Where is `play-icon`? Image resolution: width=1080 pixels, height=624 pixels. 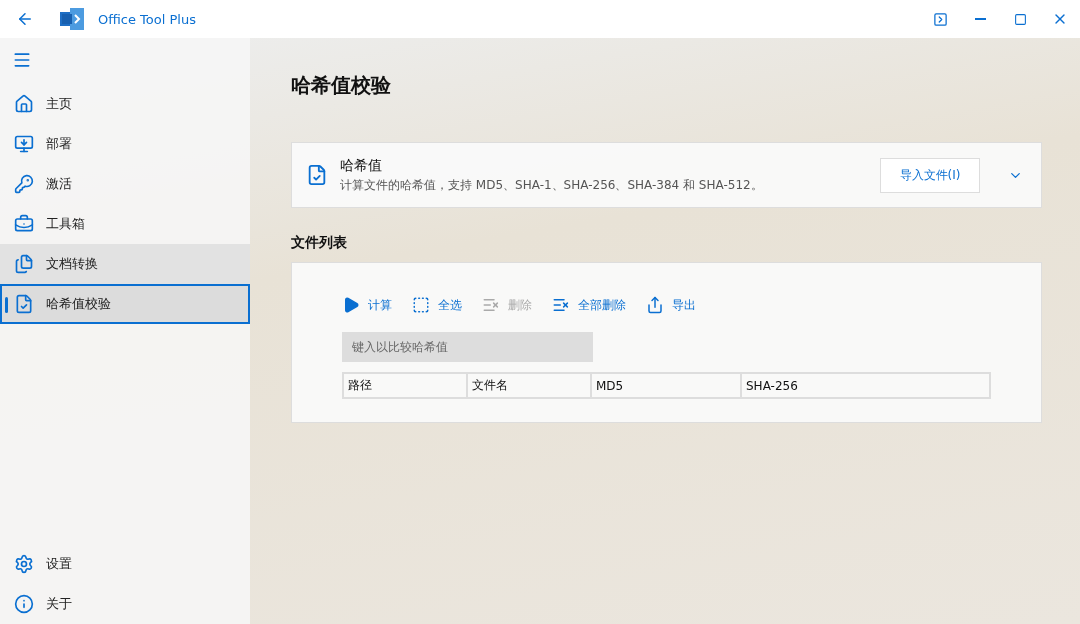 play-icon is located at coordinates (351, 305).